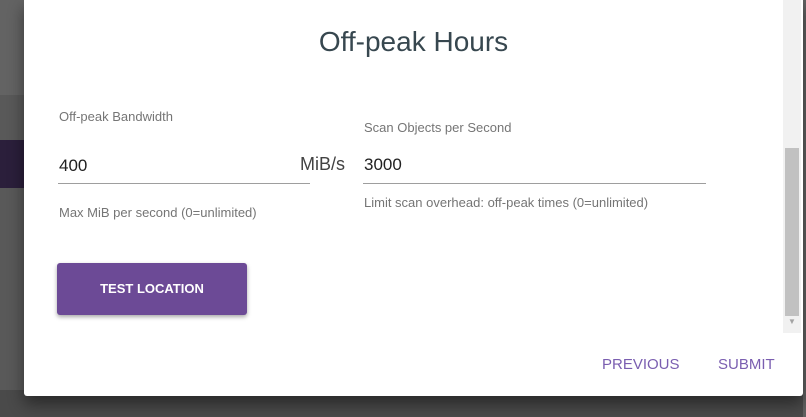 The width and height of the screenshot is (806, 417). I want to click on bandwidth-input: 400, so click(73, 166).